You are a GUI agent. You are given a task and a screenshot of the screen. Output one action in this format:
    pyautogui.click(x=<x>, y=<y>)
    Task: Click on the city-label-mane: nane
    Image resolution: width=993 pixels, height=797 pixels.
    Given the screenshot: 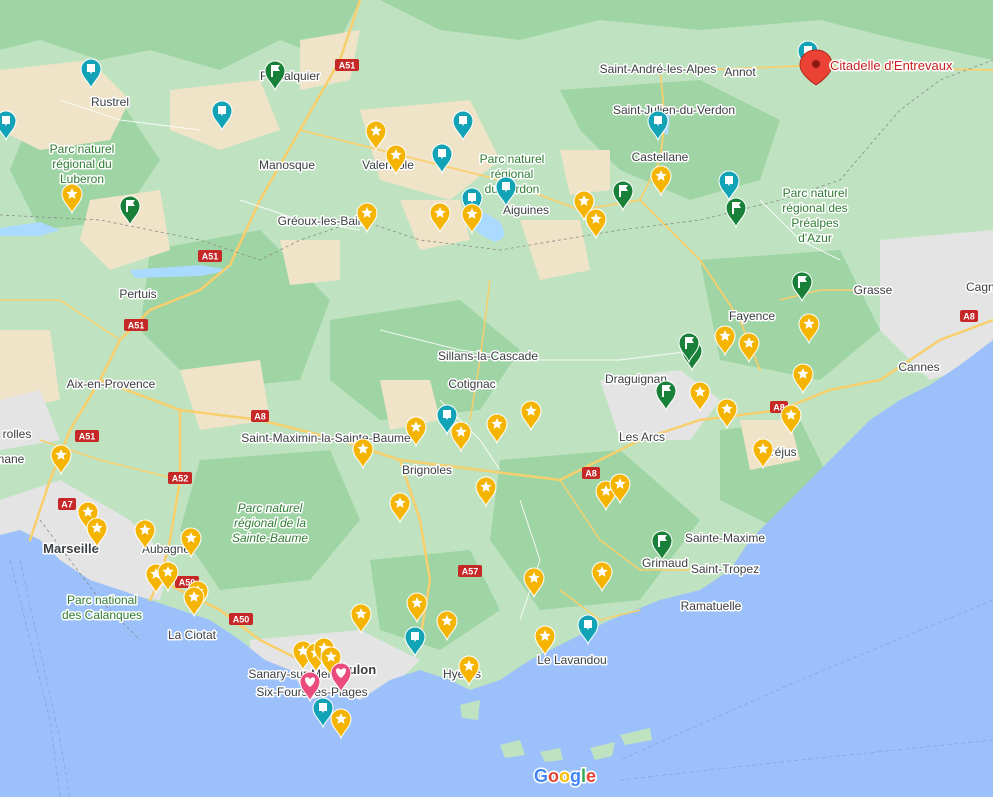 What is the action you would take?
    pyautogui.click(x=13, y=459)
    